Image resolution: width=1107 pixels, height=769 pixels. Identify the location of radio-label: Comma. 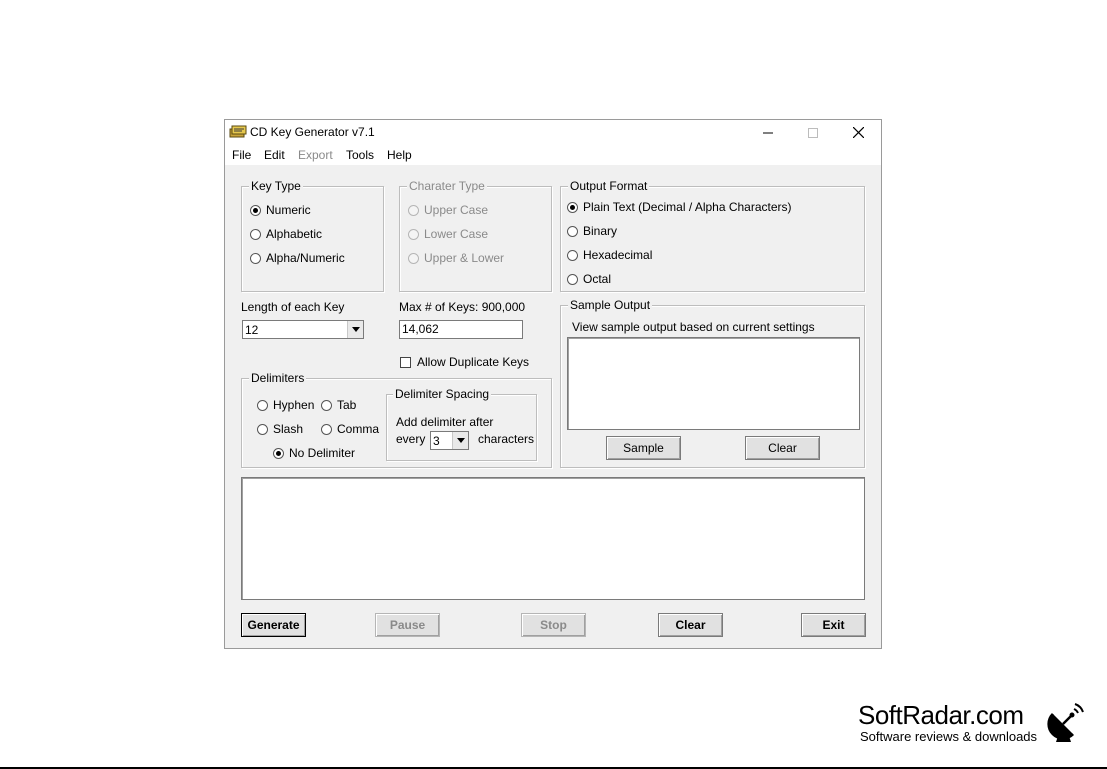
(358, 429).